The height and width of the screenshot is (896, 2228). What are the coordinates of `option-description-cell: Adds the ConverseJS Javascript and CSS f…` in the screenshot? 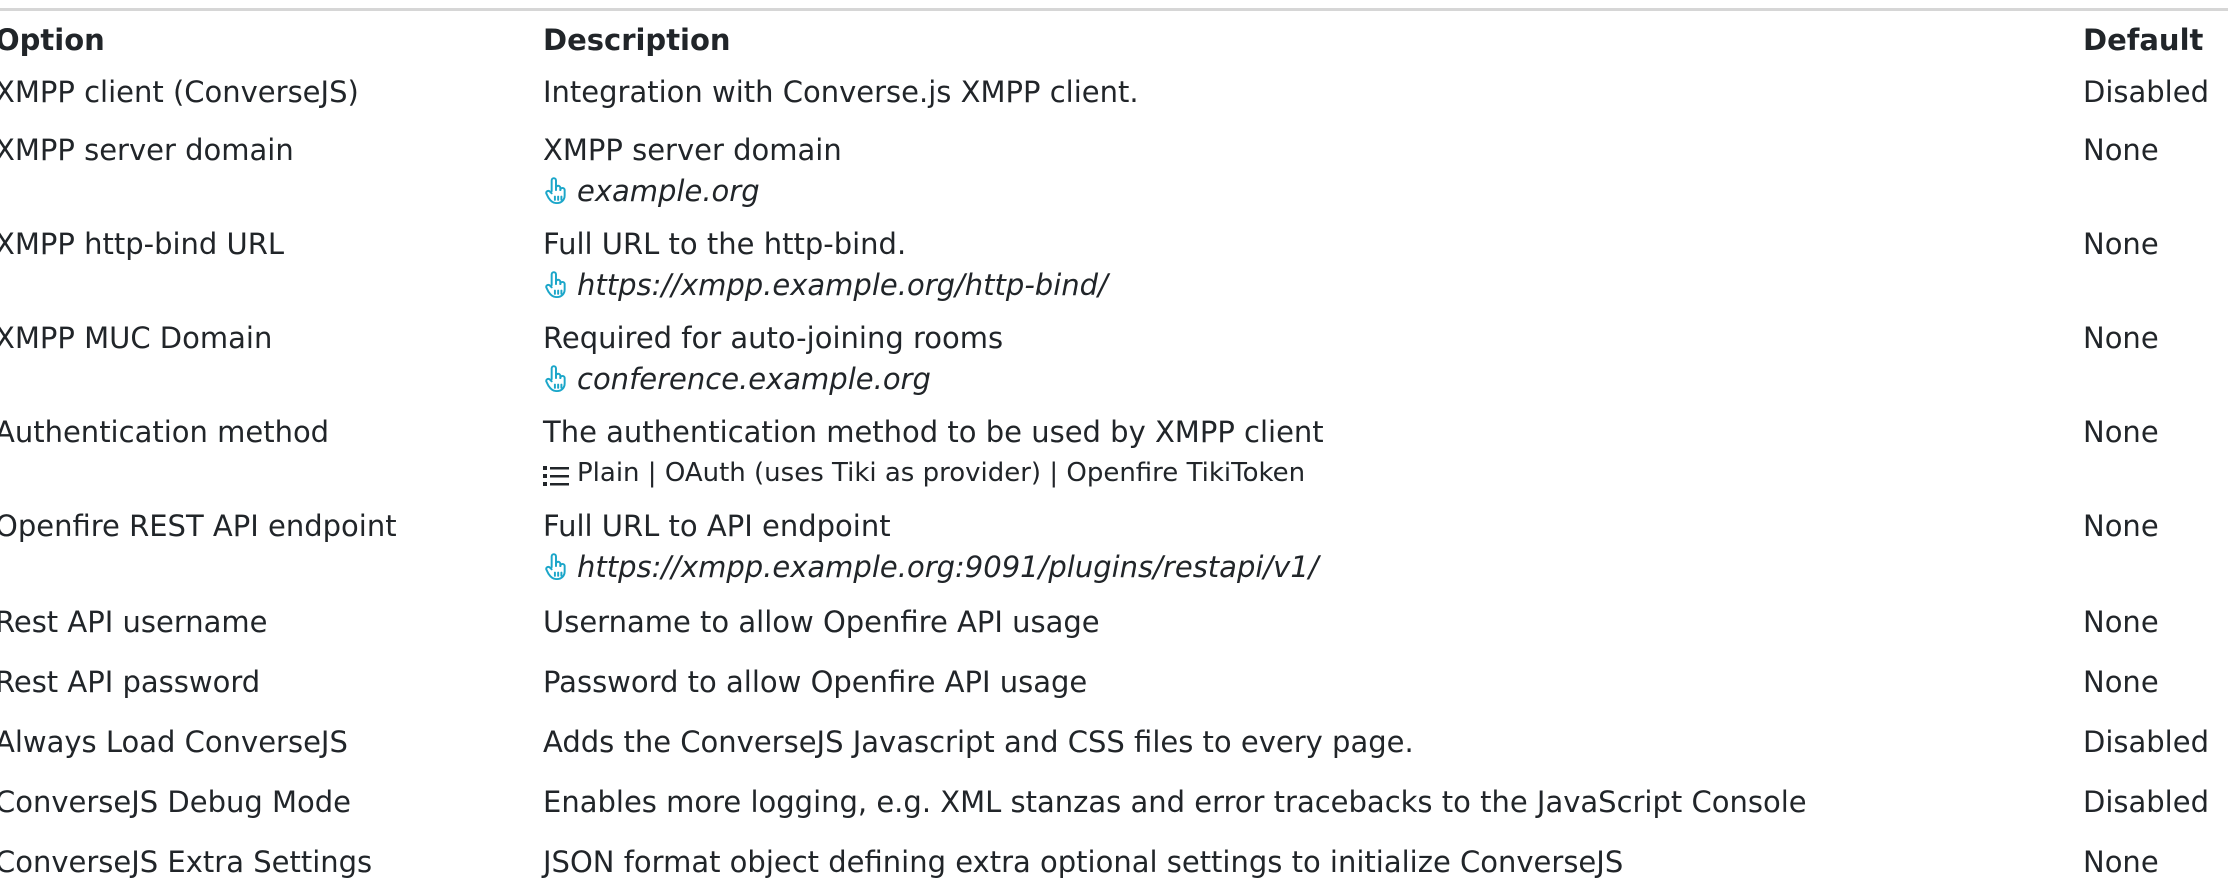 It's located at (1313, 746).